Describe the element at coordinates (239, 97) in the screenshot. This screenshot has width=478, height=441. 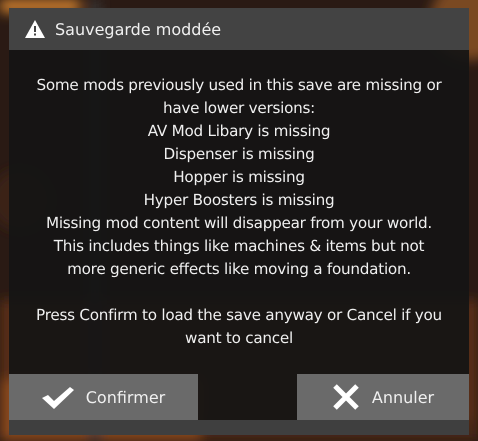
I see `message-text: Some mods previously used in this save are missing or have lower versions:` at that location.